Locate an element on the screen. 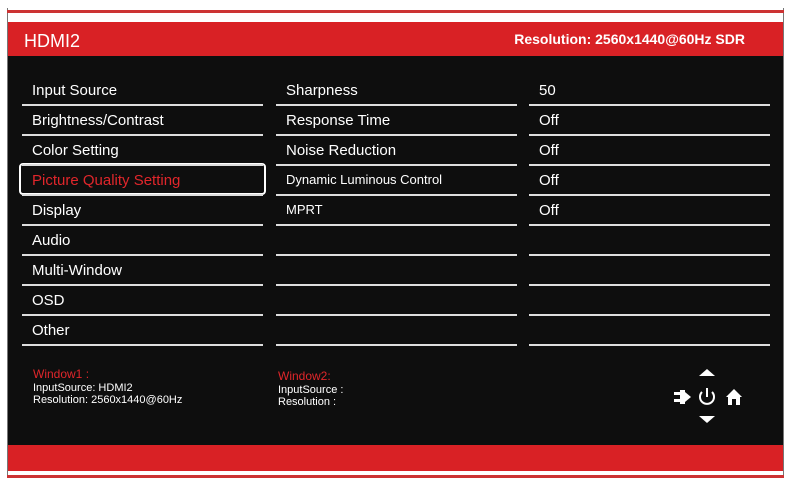 The width and height of the screenshot is (791, 485). power-icon is located at coordinates (707, 396).